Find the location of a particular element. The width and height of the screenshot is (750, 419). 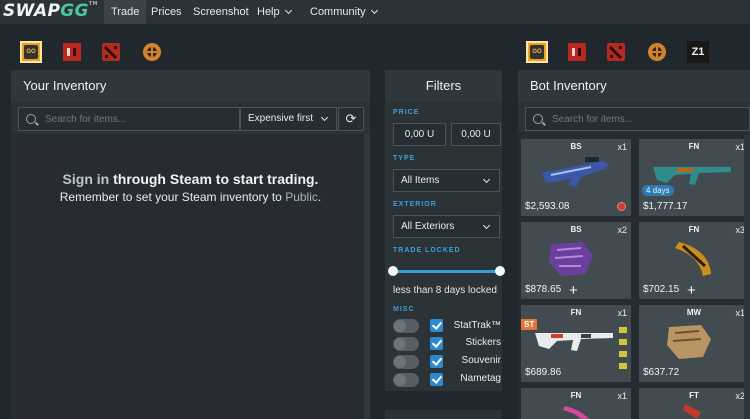

bot-inventory-scrollbar is located at coordinates (747, 277).